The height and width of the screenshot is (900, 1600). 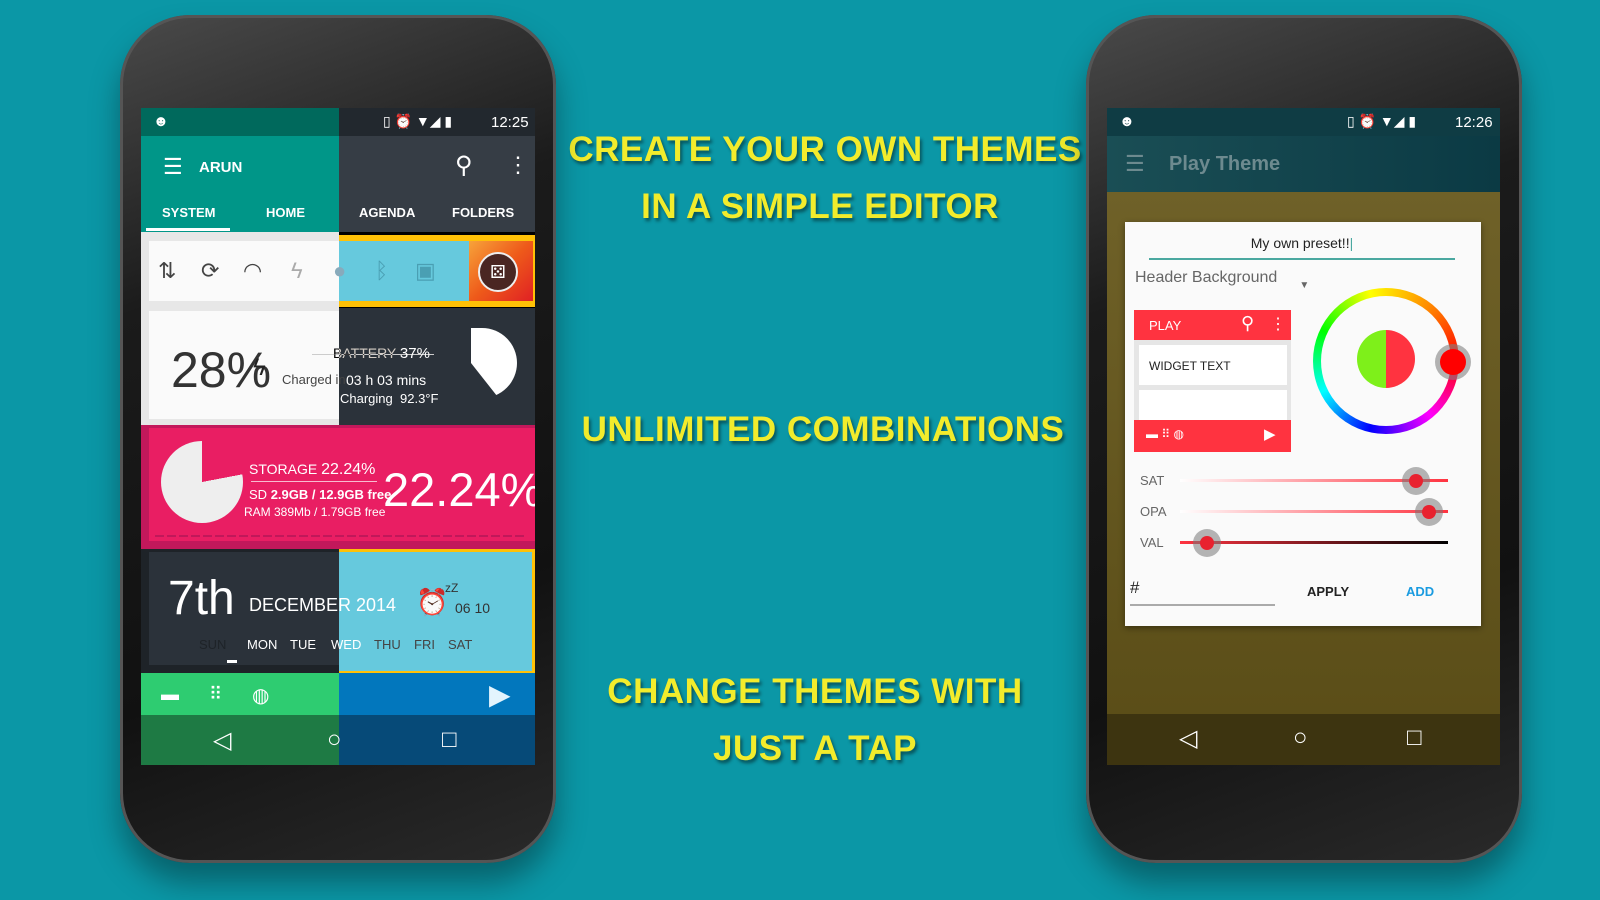 I want to click on charge-icon: ϟ, so click(x=259, y=367).